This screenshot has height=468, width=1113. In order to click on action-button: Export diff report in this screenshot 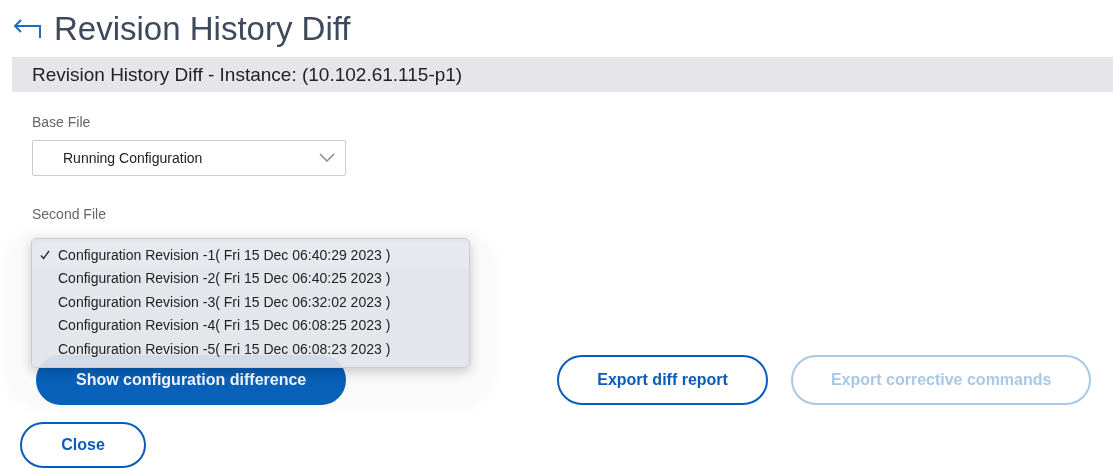, I will do `click(662, 379)`.